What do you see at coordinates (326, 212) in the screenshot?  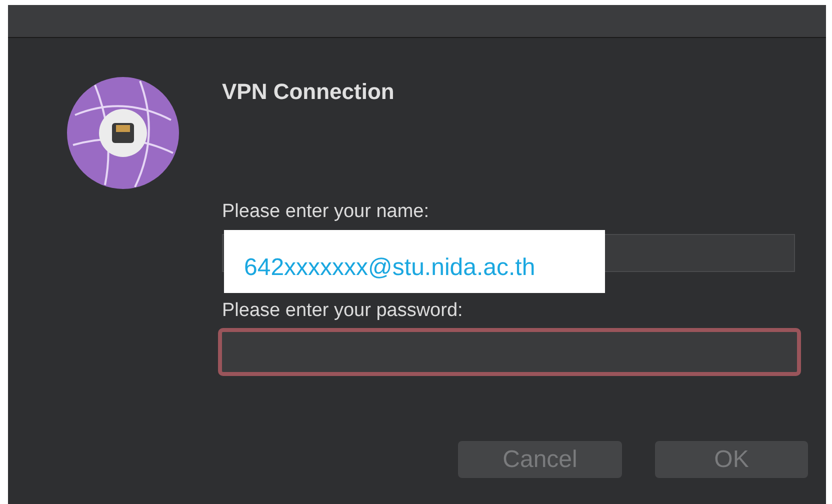 I see `field-label: Please enter your name:` at bounding box center [326, 212].